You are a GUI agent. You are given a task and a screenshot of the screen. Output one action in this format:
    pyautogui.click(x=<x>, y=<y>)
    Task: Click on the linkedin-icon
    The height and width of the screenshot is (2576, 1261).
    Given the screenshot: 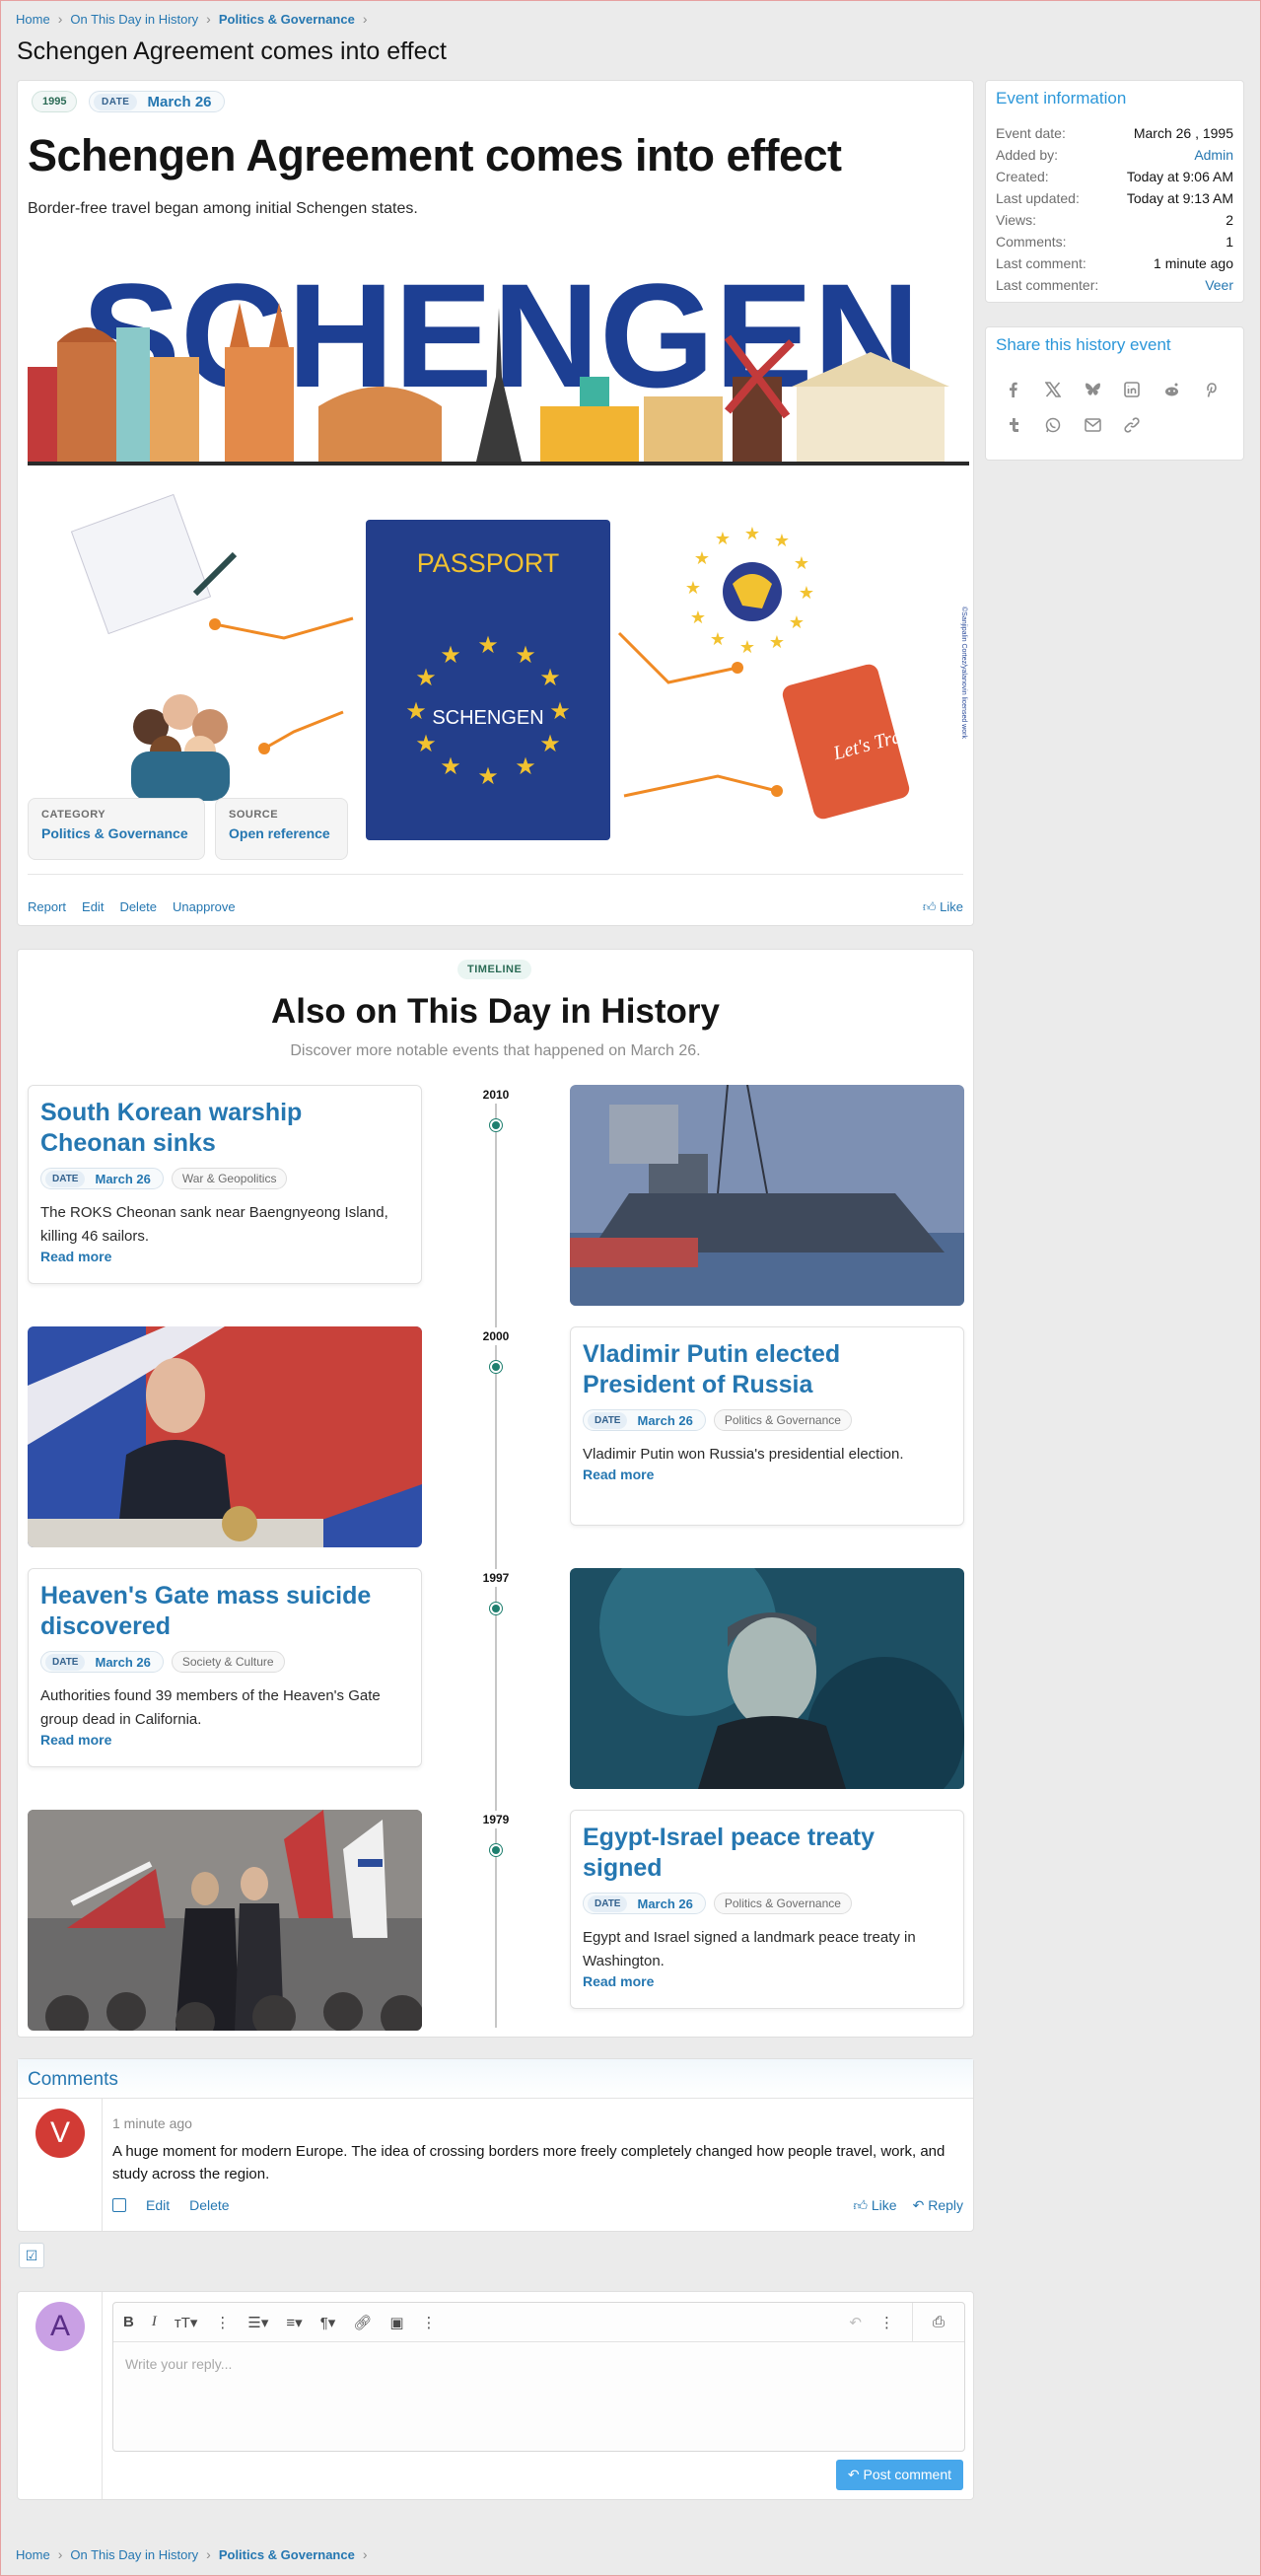 What is the action you would take?
    pyautogui.click(x=1132, y=389)
    